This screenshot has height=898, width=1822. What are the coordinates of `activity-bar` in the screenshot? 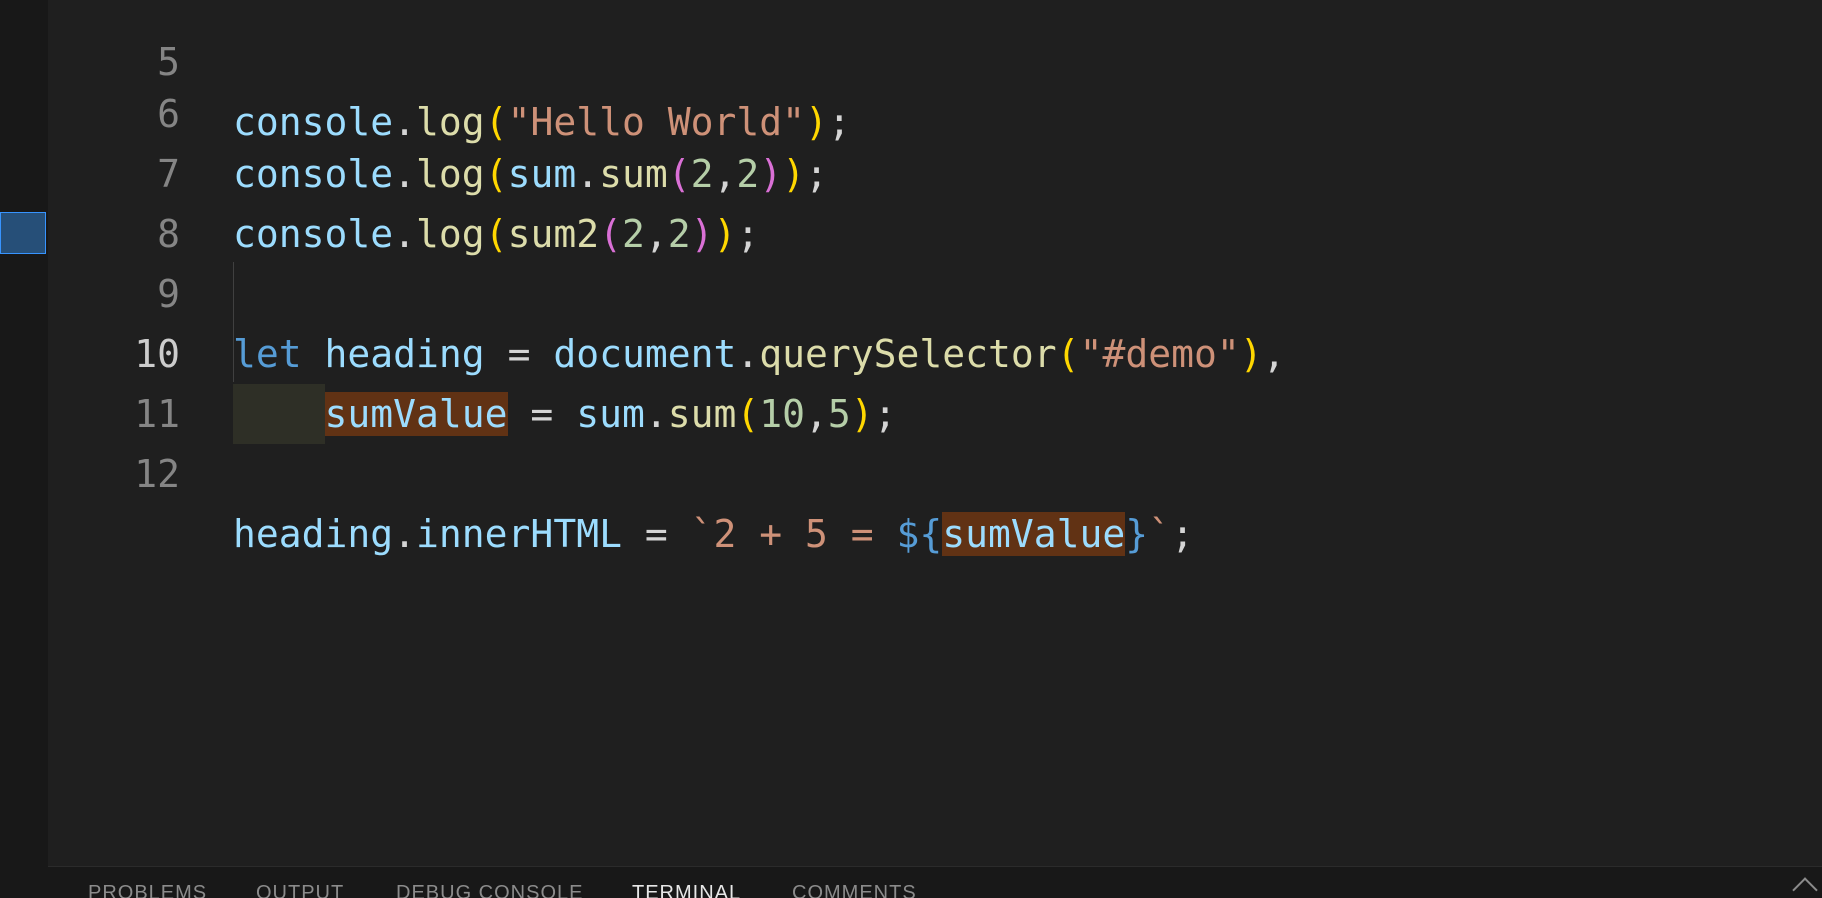 It's located at (24, 449).